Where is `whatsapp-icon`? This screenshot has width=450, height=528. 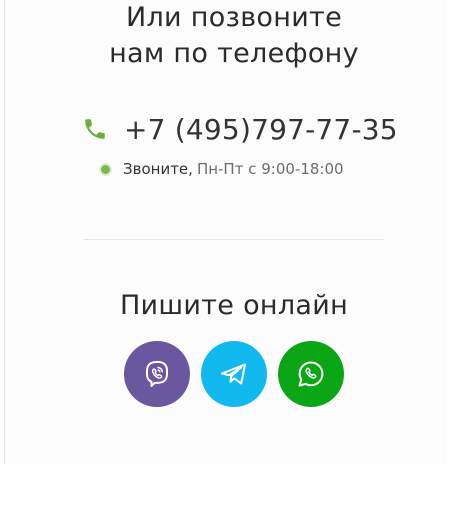 whatsapp-icon is located at coordinates (311, 374).